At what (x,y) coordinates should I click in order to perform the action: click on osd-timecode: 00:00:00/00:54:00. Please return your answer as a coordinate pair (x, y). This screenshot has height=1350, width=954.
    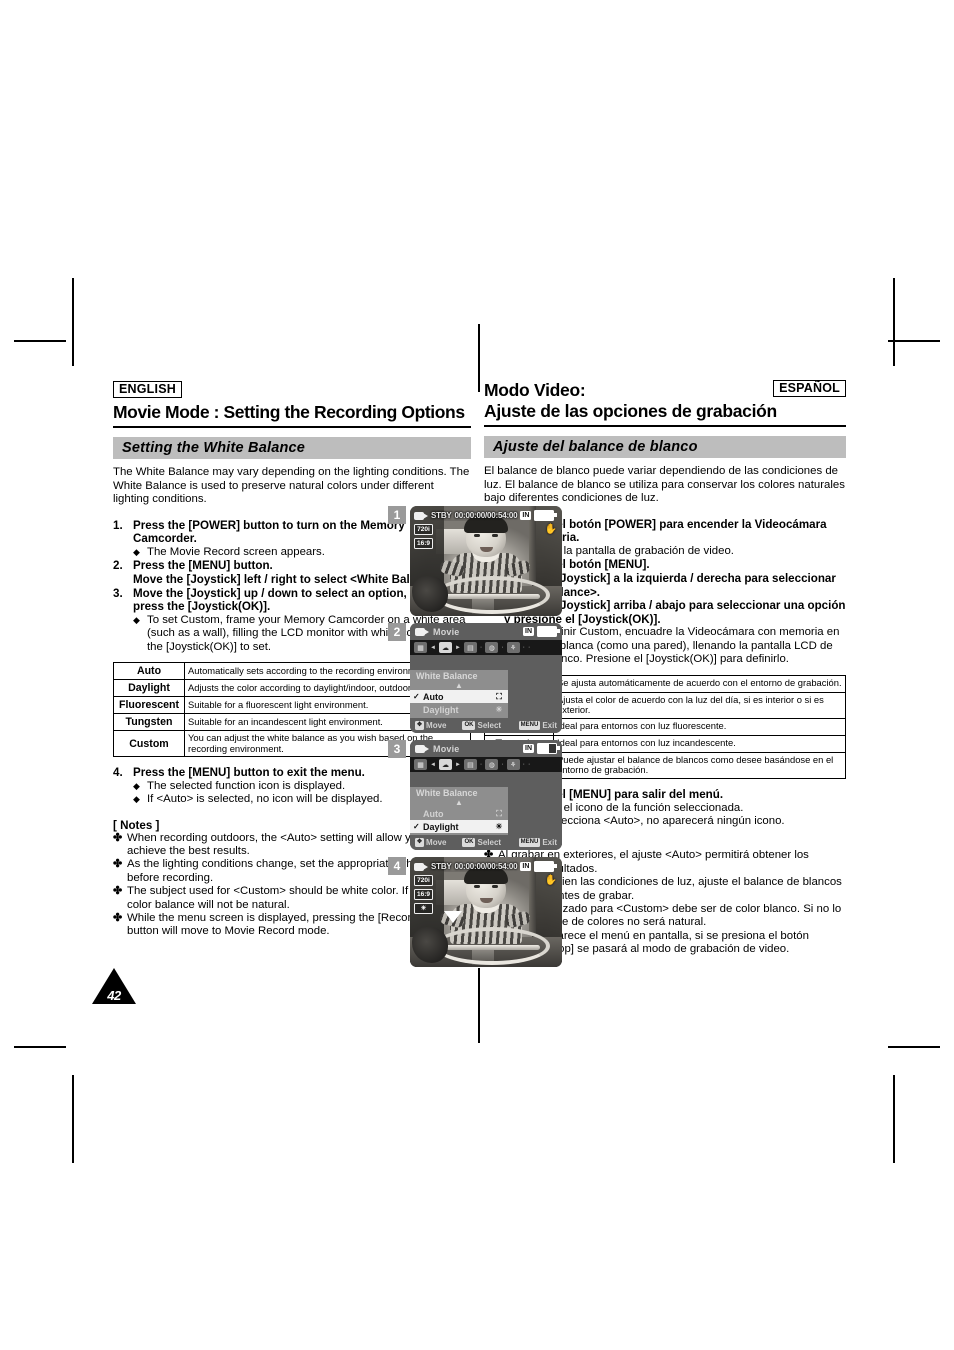
    Looking at the image, I should click on (486, 866).